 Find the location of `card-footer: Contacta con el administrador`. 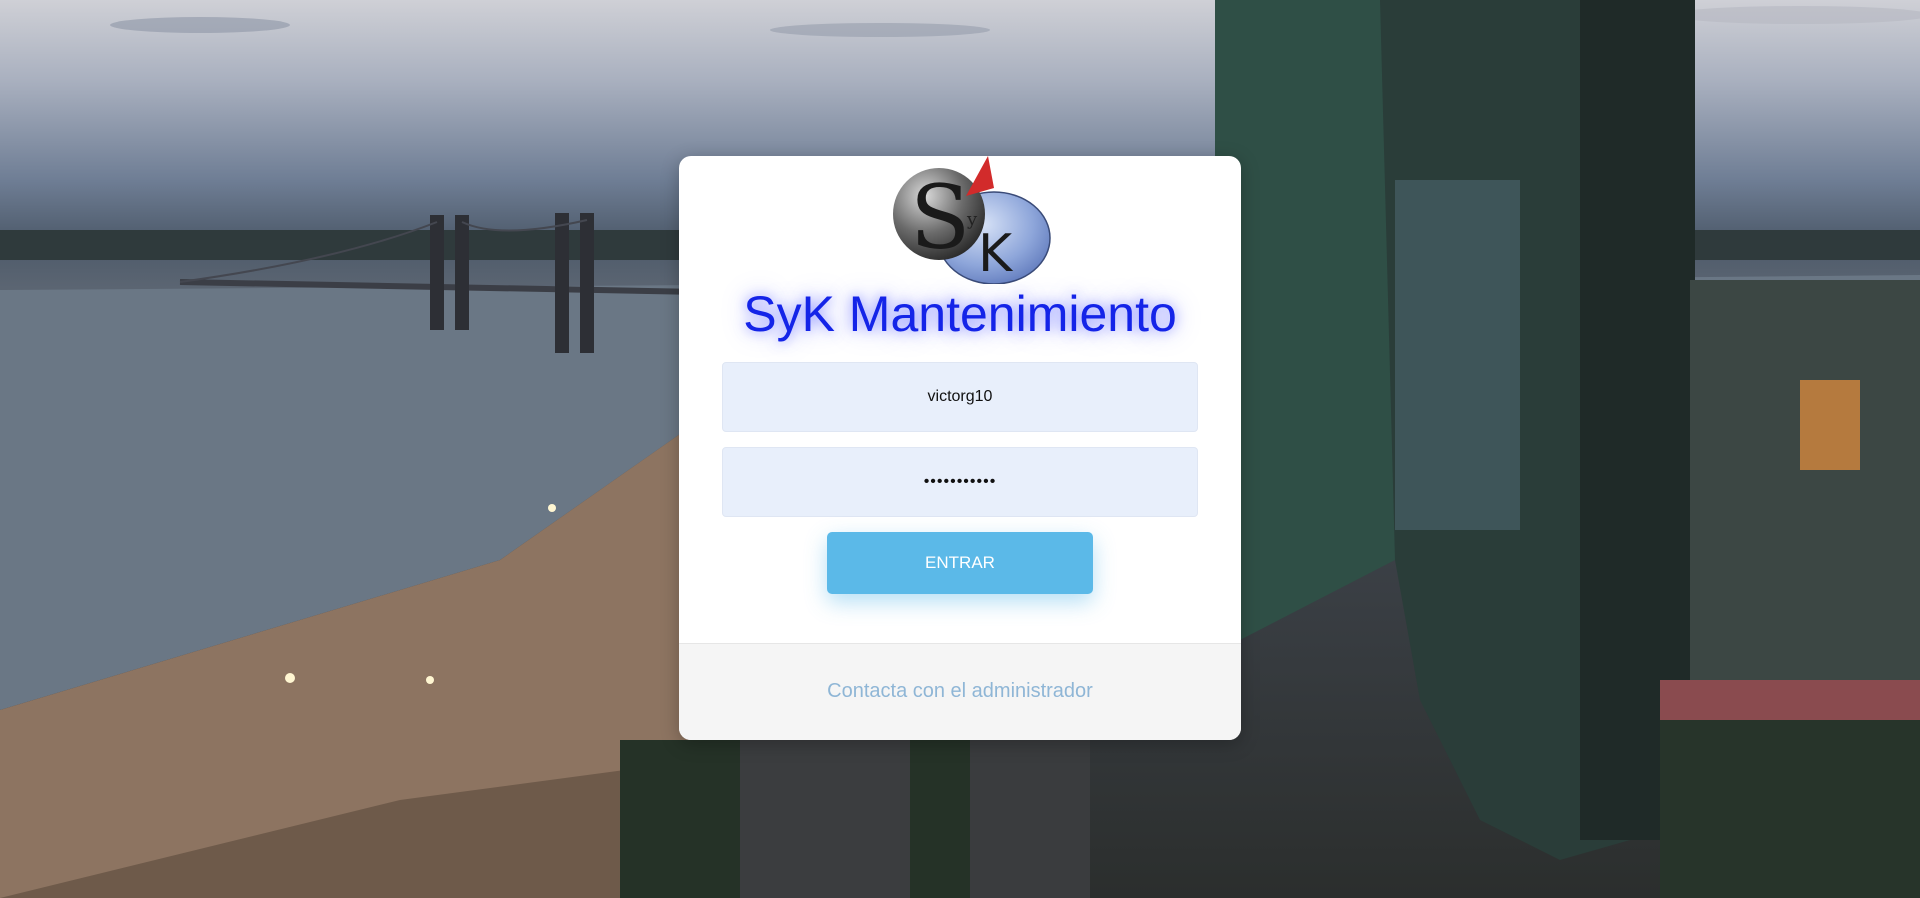

card-footer: Contacta con el administrador is located at coordinates (960, 691).